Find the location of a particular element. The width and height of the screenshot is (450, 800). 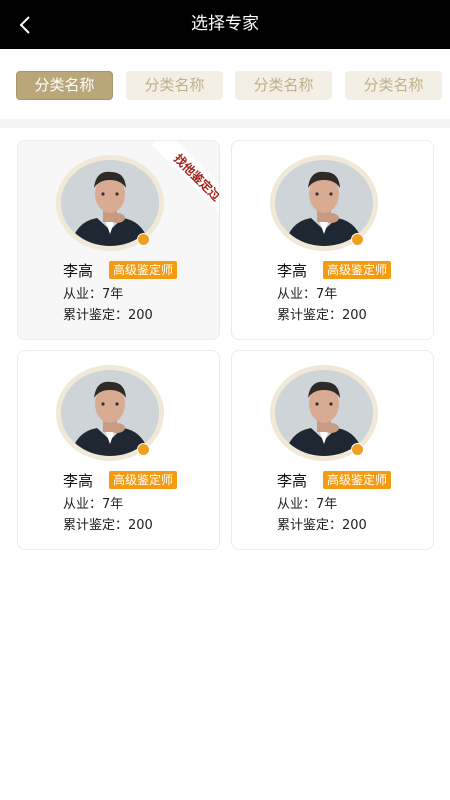

tab-category-2: 分类名称 is located at coordinates (174, 85).